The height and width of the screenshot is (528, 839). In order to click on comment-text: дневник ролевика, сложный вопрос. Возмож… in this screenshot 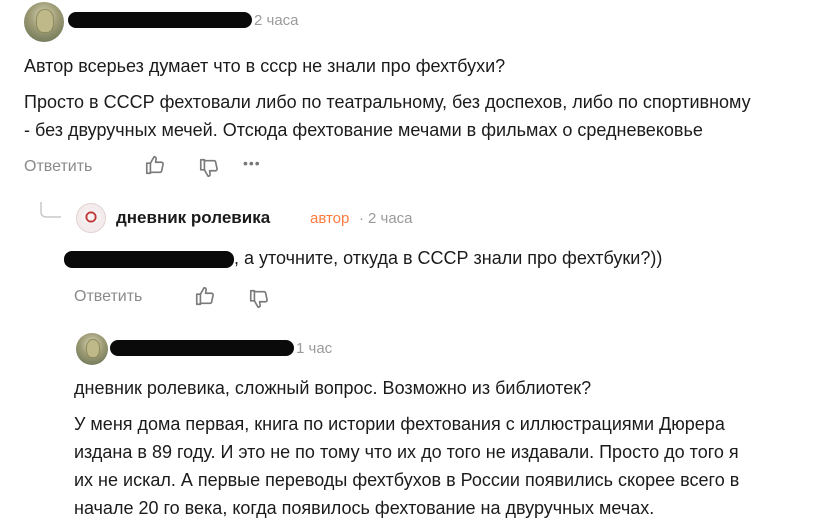, I will do `click(333, 388)`.